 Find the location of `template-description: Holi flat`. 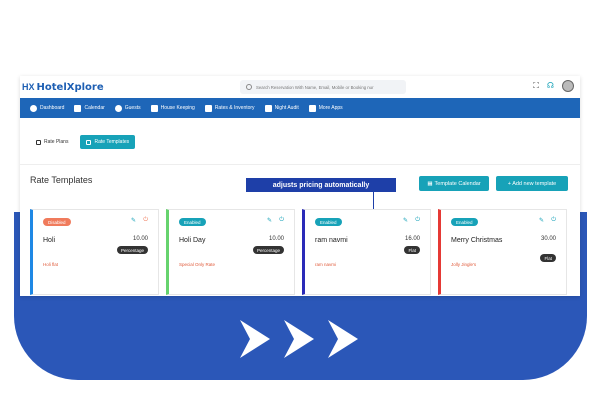

template-description: Holi flat is located at coordinates (51, 264).